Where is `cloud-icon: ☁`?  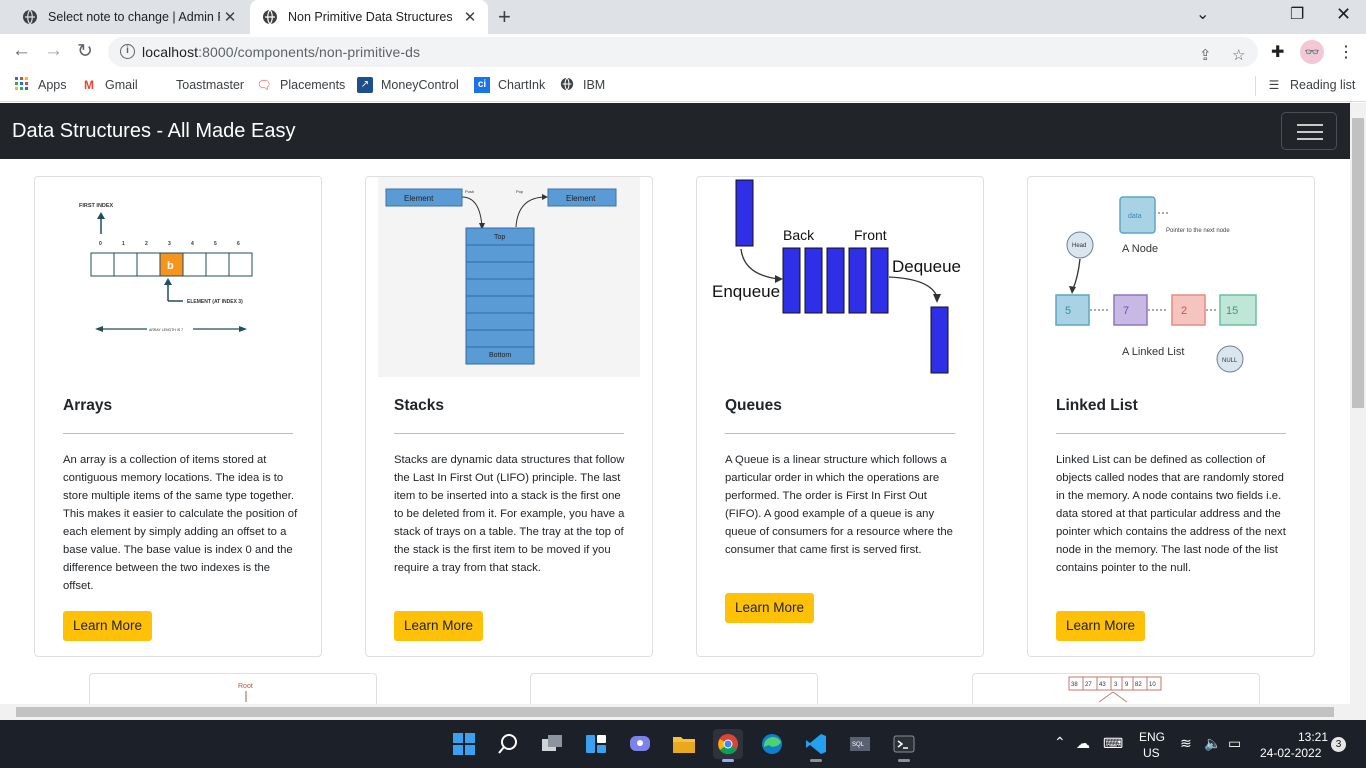
cloud-icon: ☁ is located at coordinates (1083, 743).